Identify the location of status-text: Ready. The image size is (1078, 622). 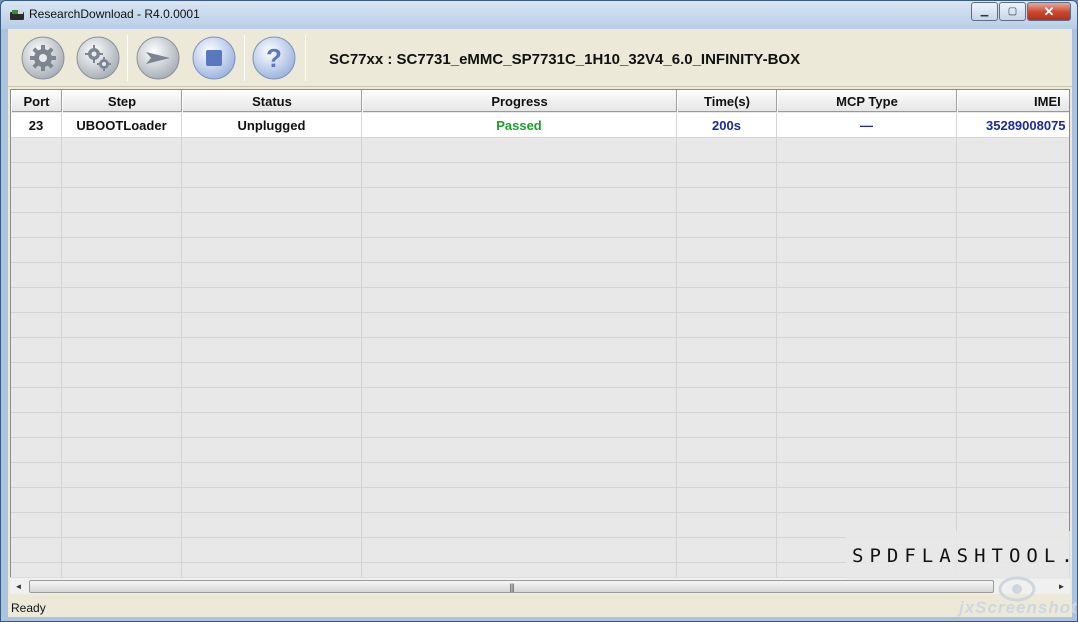
(28, 608).